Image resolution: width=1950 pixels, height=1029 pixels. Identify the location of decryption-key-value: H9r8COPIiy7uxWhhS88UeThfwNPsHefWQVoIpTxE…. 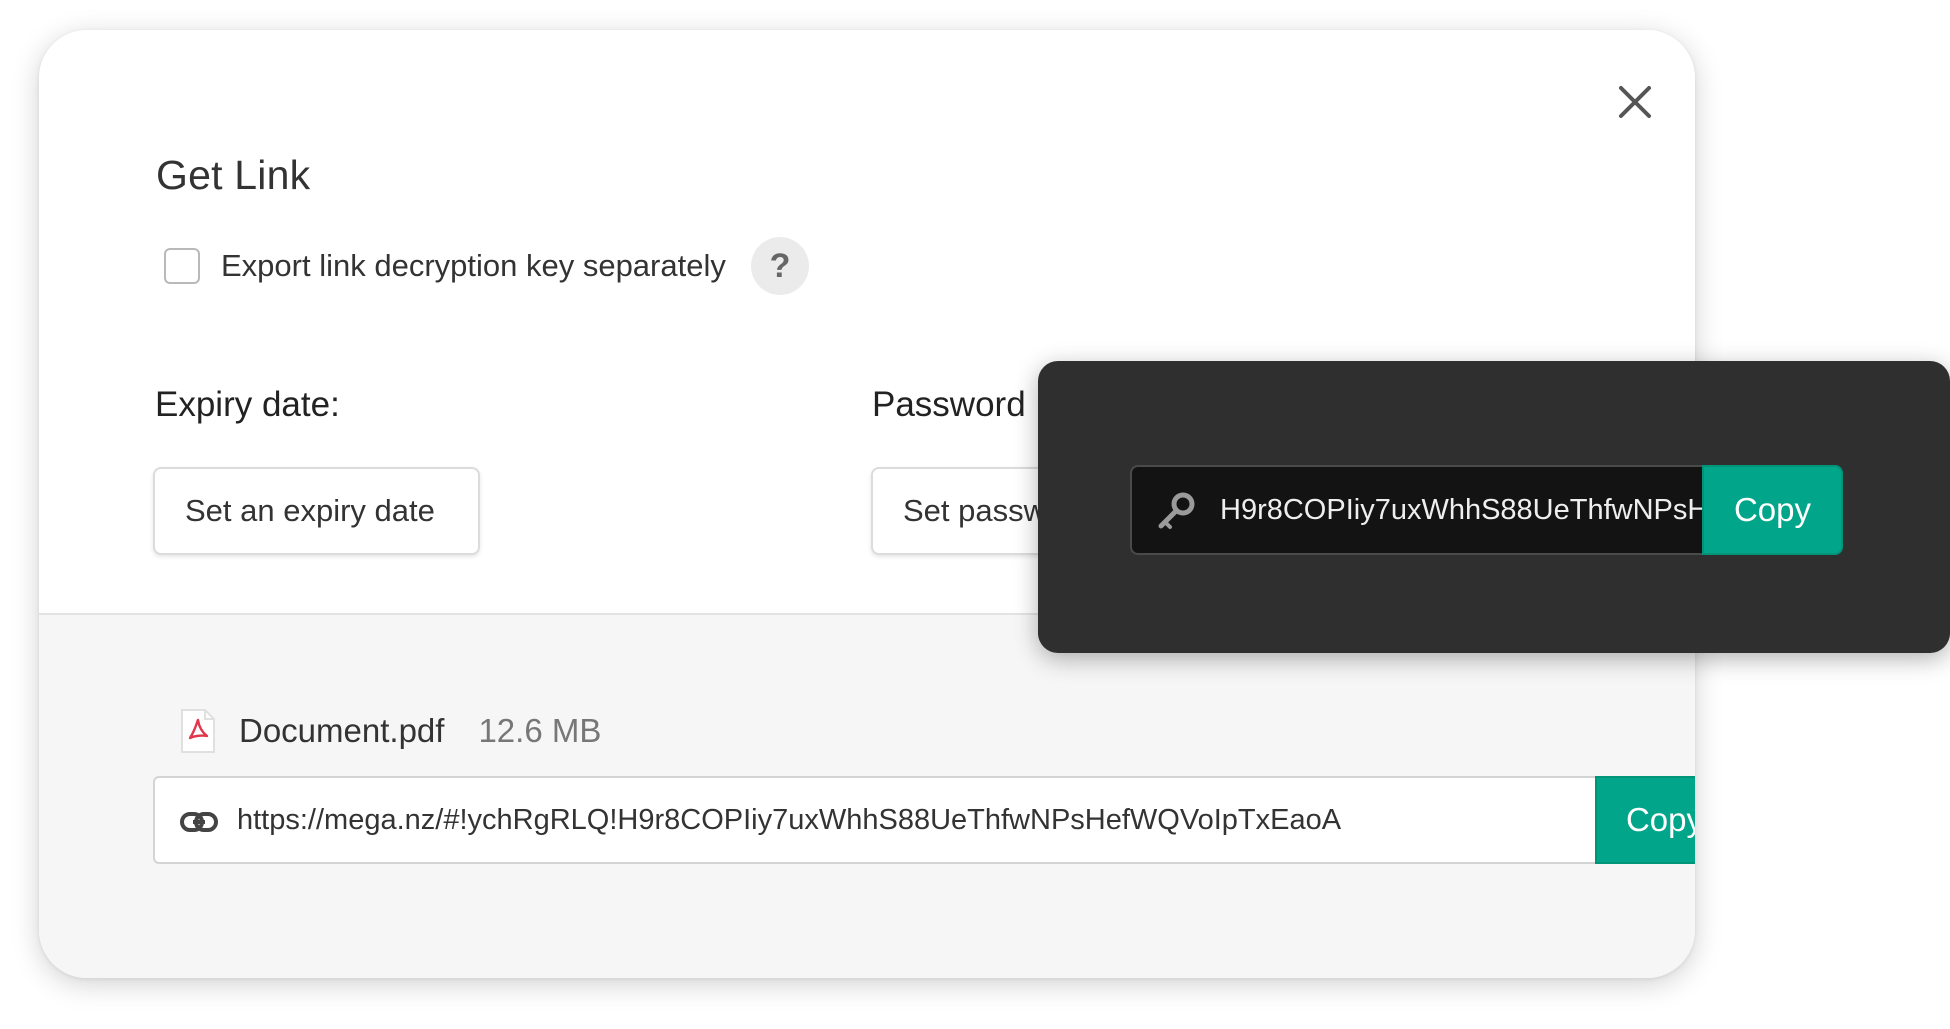
(1461, 510).